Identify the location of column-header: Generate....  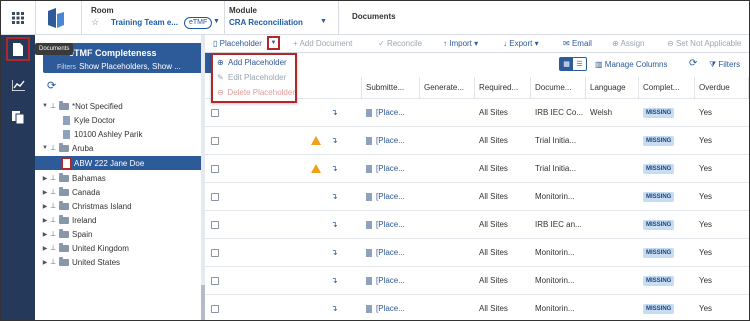
(447, 87).